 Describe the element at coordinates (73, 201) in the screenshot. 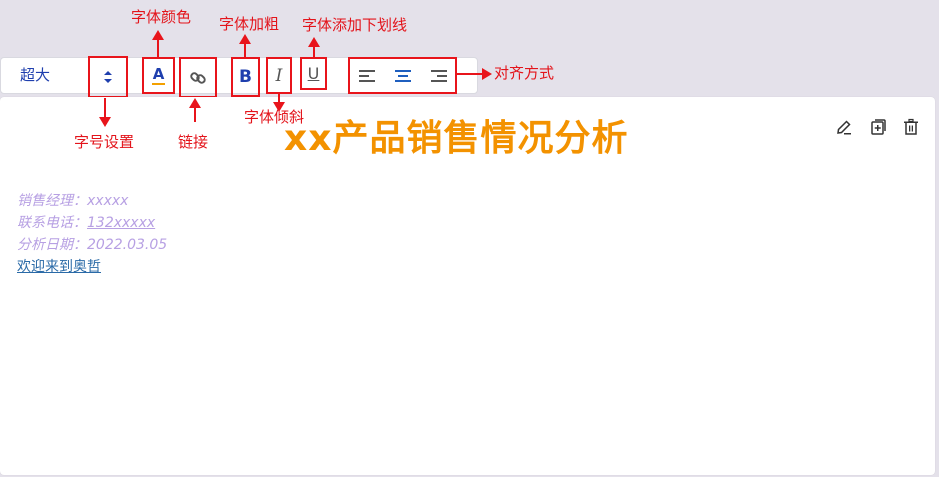

I see `sales-manager-text: 销售经理：xxxxx` at that location.